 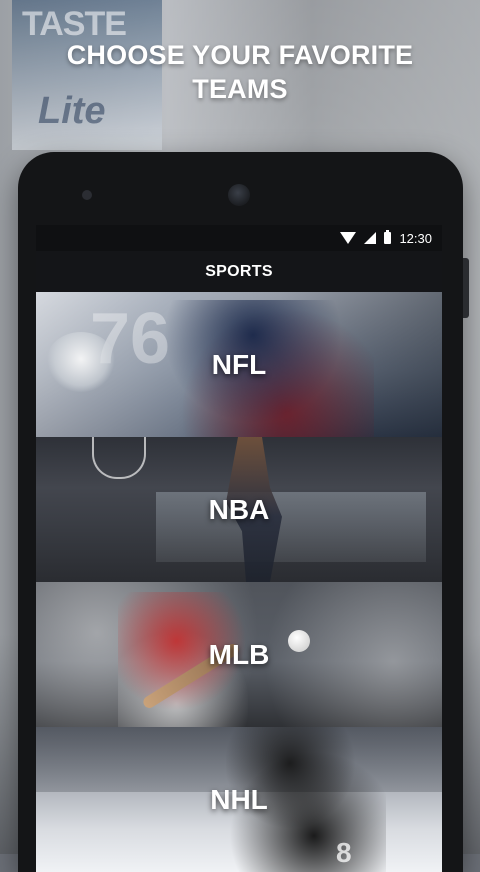 What do you see at coordinates (348, 238) in the screenshot?
I see `wifi-icon` at bounding box center [348, 238].